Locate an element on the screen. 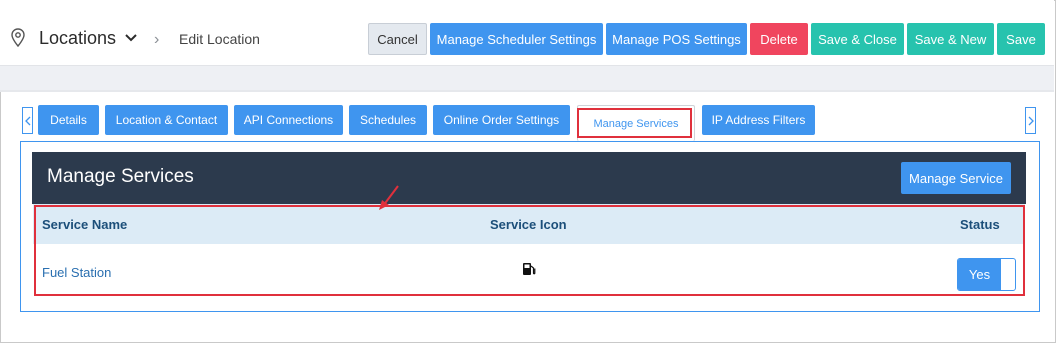 The image size is (1056, 343). tab-ip-address-filters: IP Address Filters is located at coordinates (758, 120).